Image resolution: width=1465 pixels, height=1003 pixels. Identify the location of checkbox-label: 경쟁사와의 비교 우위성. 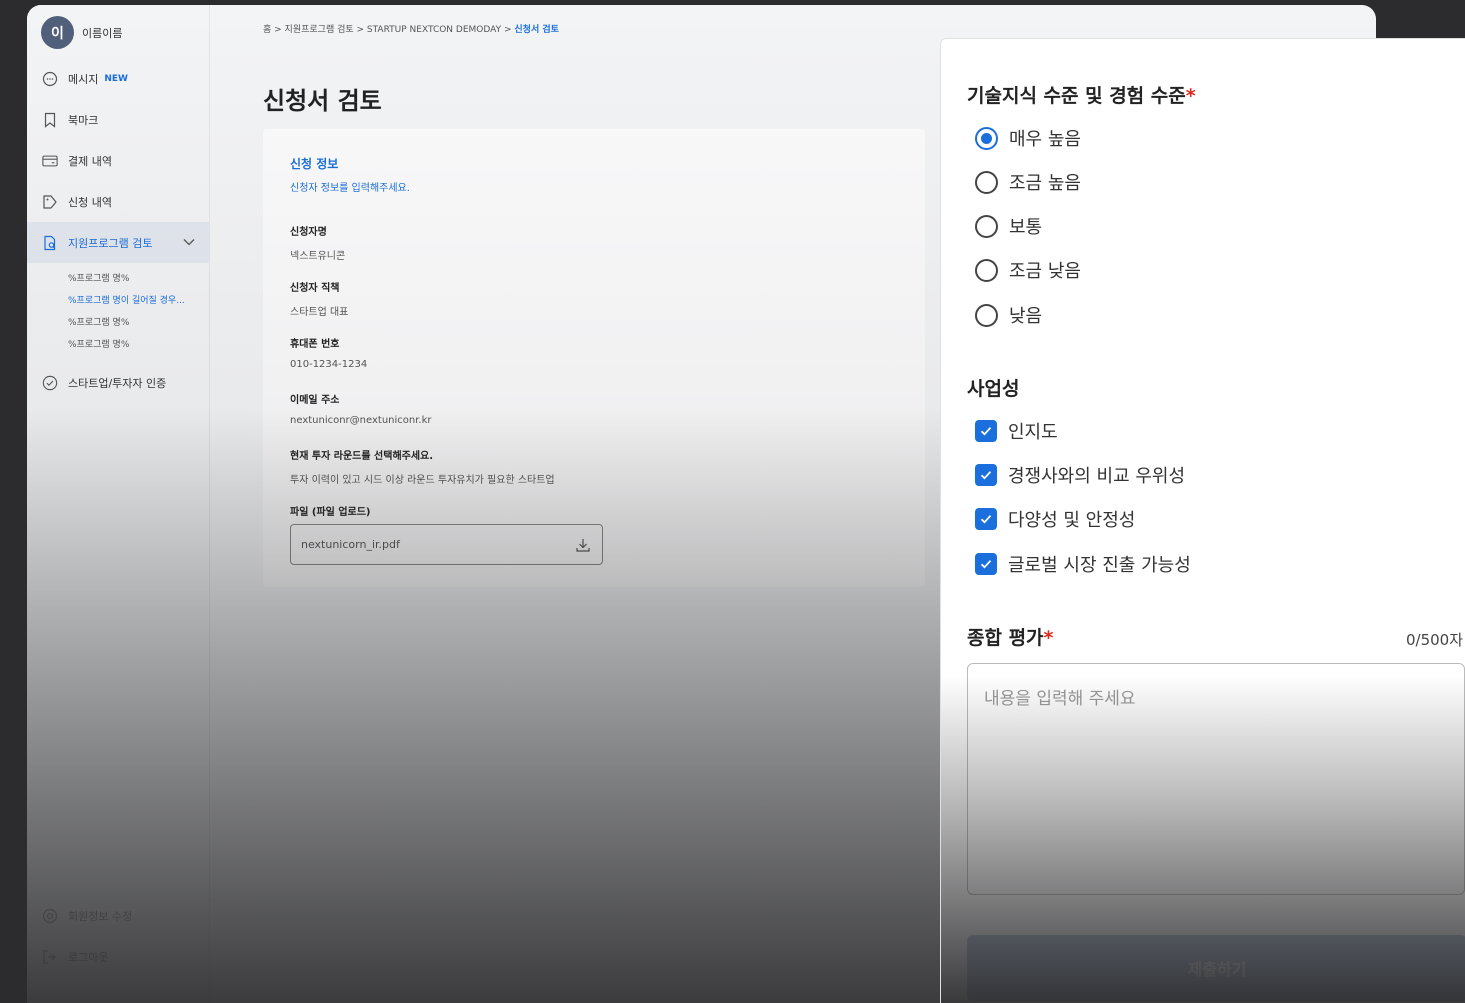
(1097, 476).